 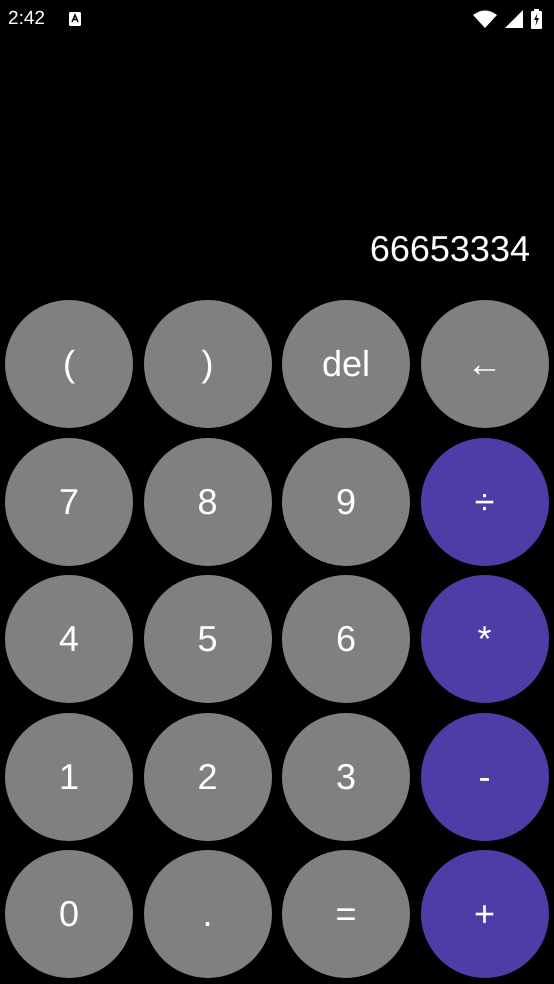 What do you see at coordinates (346, 914) in the screenshot?
I see `calculator-key: =` at bounding box center [346, 914].